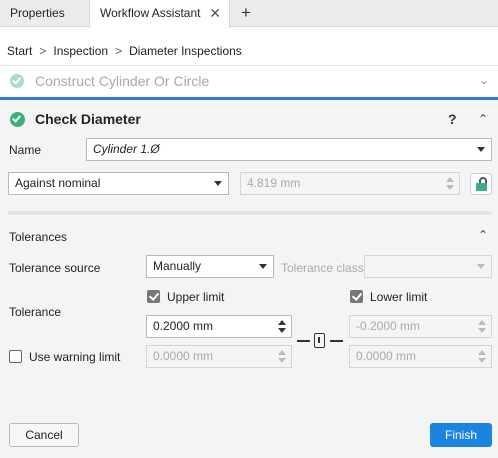 The image size is (498, 458). Describe the element at coordinates (153, 296) in the screenshot. I see `upper-limit-checkbox` at that location.